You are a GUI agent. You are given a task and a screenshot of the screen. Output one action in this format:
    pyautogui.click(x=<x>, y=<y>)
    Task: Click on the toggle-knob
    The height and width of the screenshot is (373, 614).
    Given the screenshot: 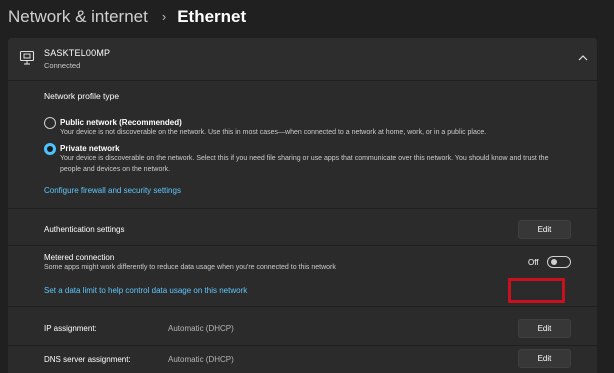 What is the action you would take?
    pyautogui.click(x=554, y=262)
    